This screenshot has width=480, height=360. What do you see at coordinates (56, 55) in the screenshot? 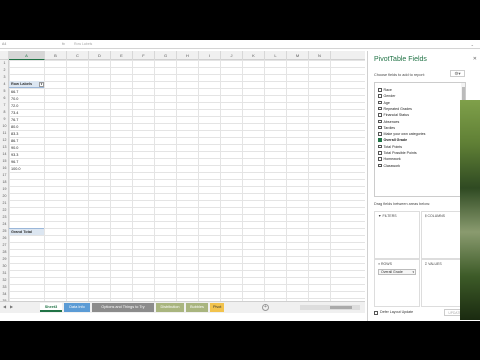
I see `column-header-b: B` at bounding box center [56, 55].